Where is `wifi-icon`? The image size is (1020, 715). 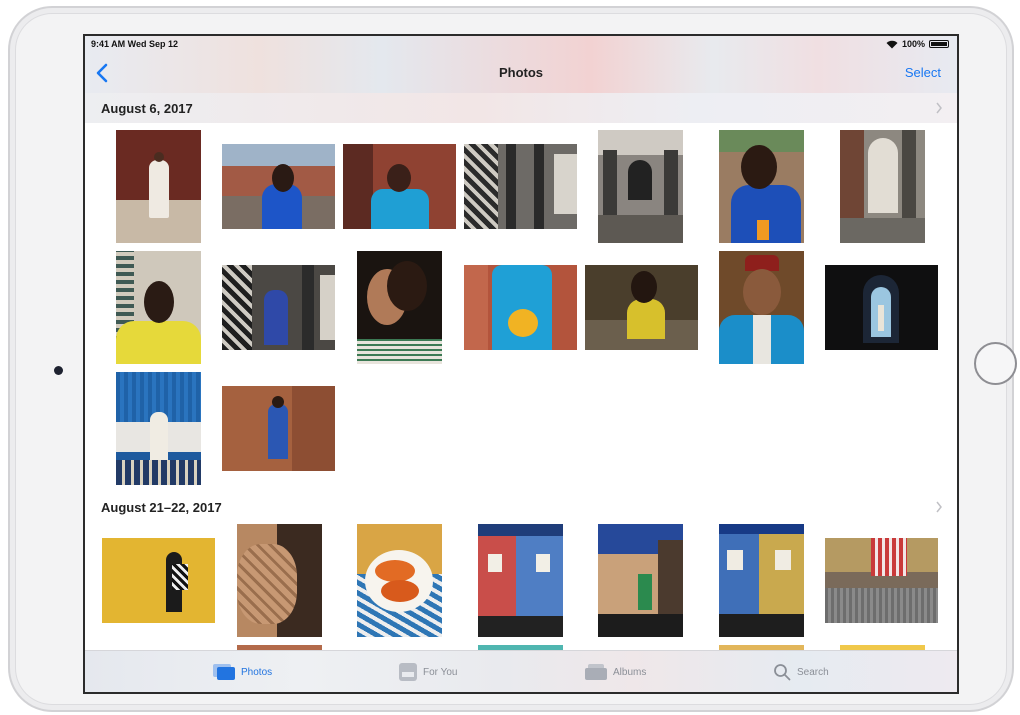 wifi-icon is located at coordinates (892, 44).